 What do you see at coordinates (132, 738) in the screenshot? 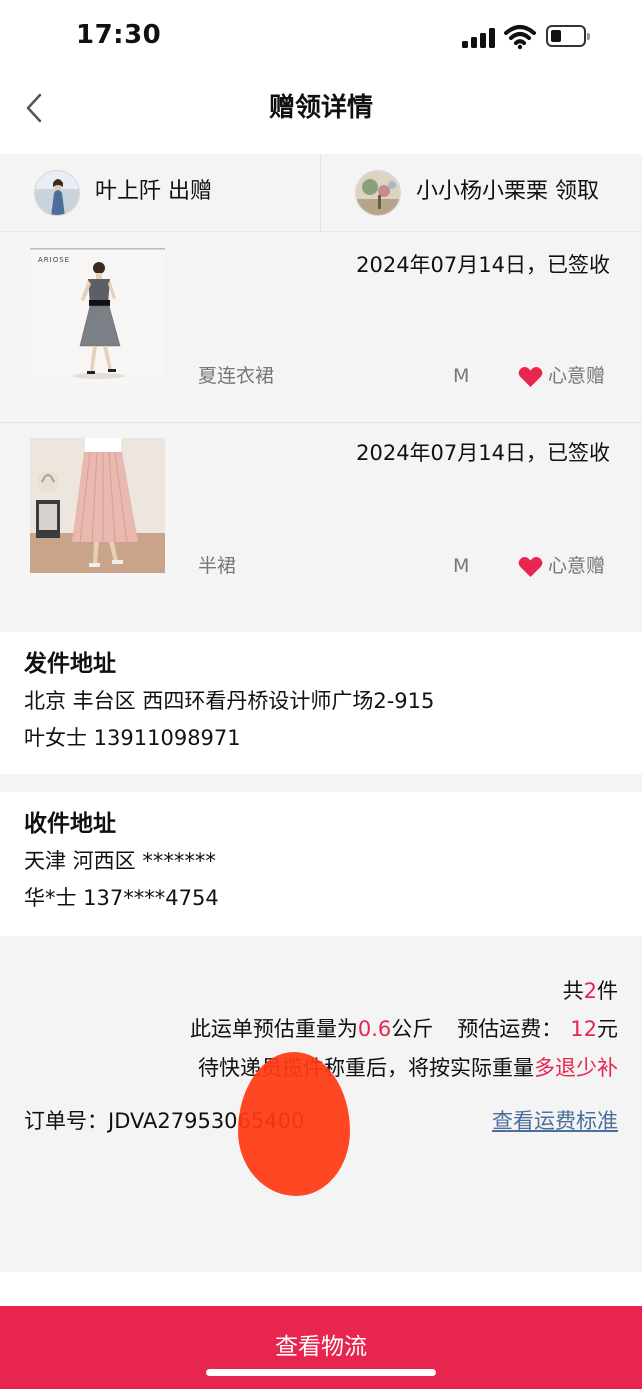
I see `sender-contact: 叶女士 13911098971` at bounding box center [132, 738].